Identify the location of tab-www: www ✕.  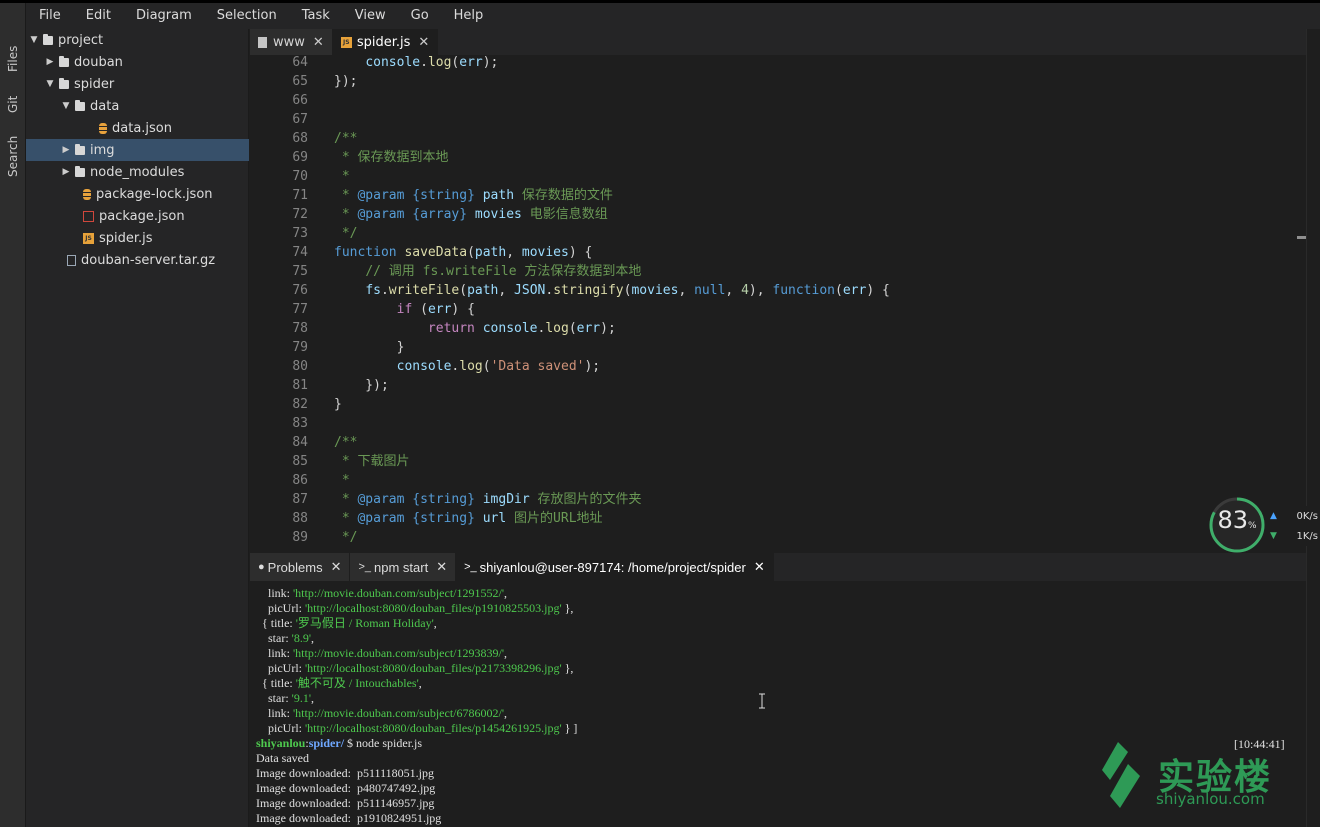
(291, 42).